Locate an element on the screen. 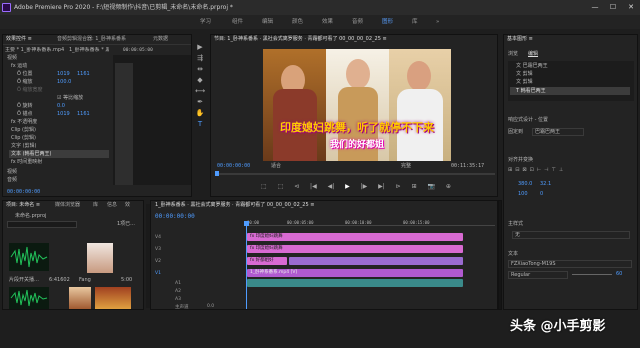 This screenshot has height=348, width=640. program-scrubber is located at coordinates (355, 174).